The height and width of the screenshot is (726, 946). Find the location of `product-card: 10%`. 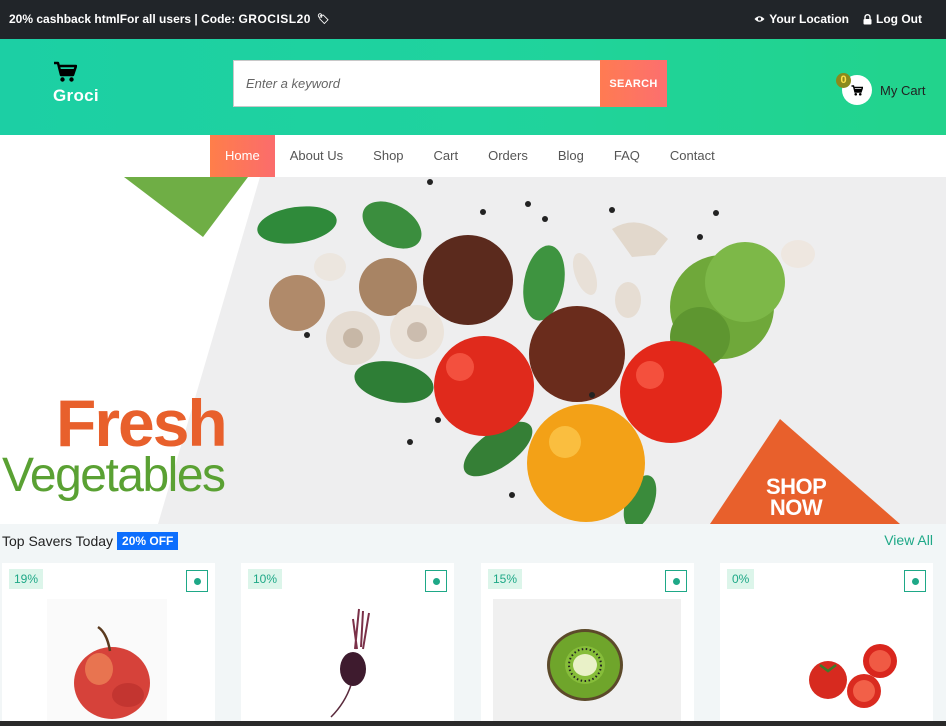

product-card: 10% is located at coordinates (347, 644).